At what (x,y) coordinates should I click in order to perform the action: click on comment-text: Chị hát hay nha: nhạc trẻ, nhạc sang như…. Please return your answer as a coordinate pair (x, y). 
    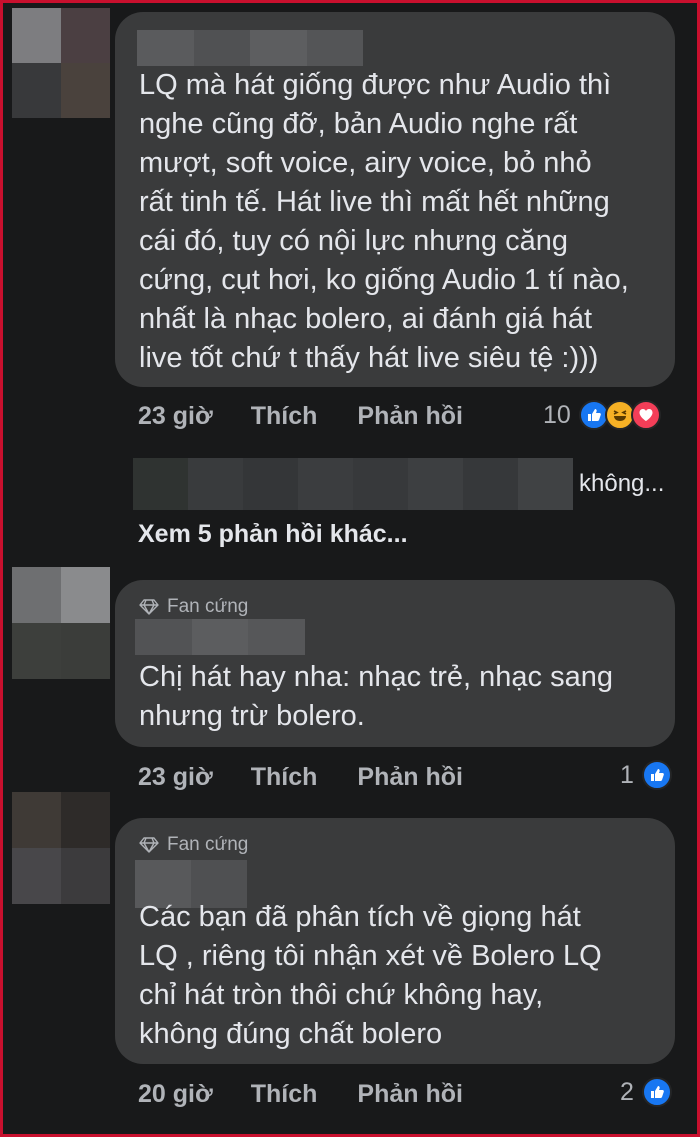
    Looking at the image, I should click on (376, 696).